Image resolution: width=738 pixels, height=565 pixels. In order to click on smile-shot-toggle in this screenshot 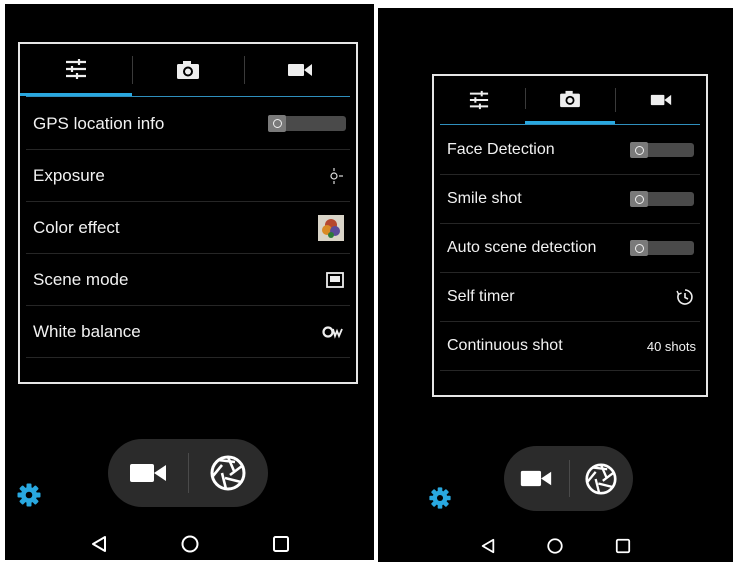, I will do `click(662, 199)`.